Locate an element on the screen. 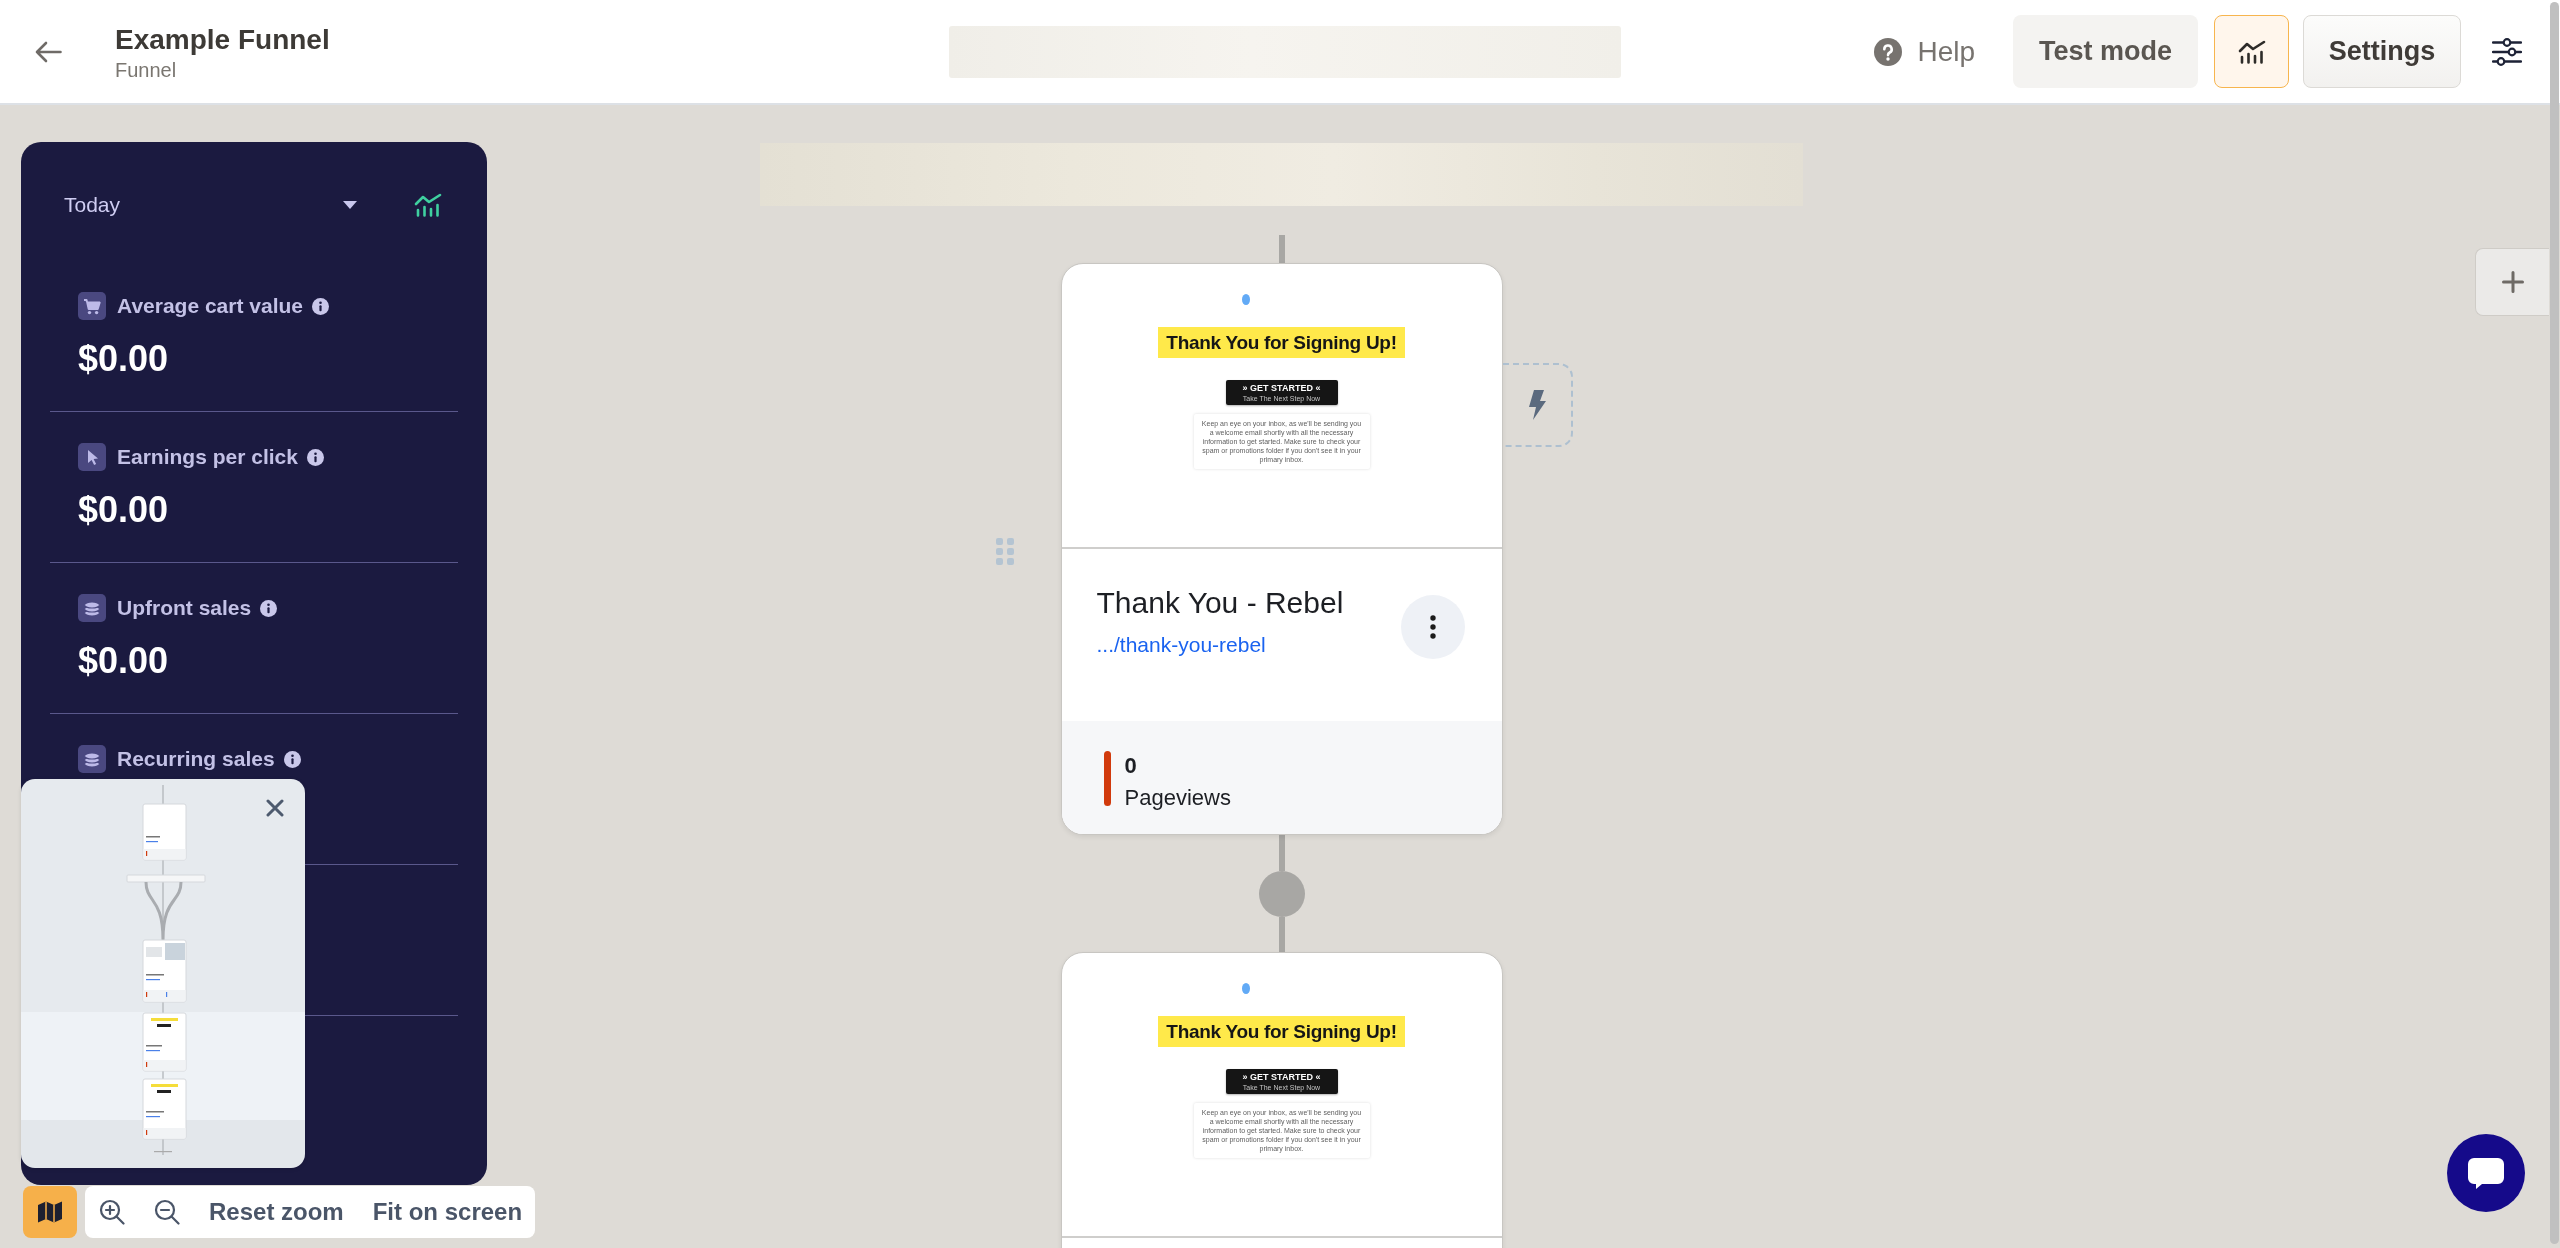  caret-icon is located at coordinates (350, 205).